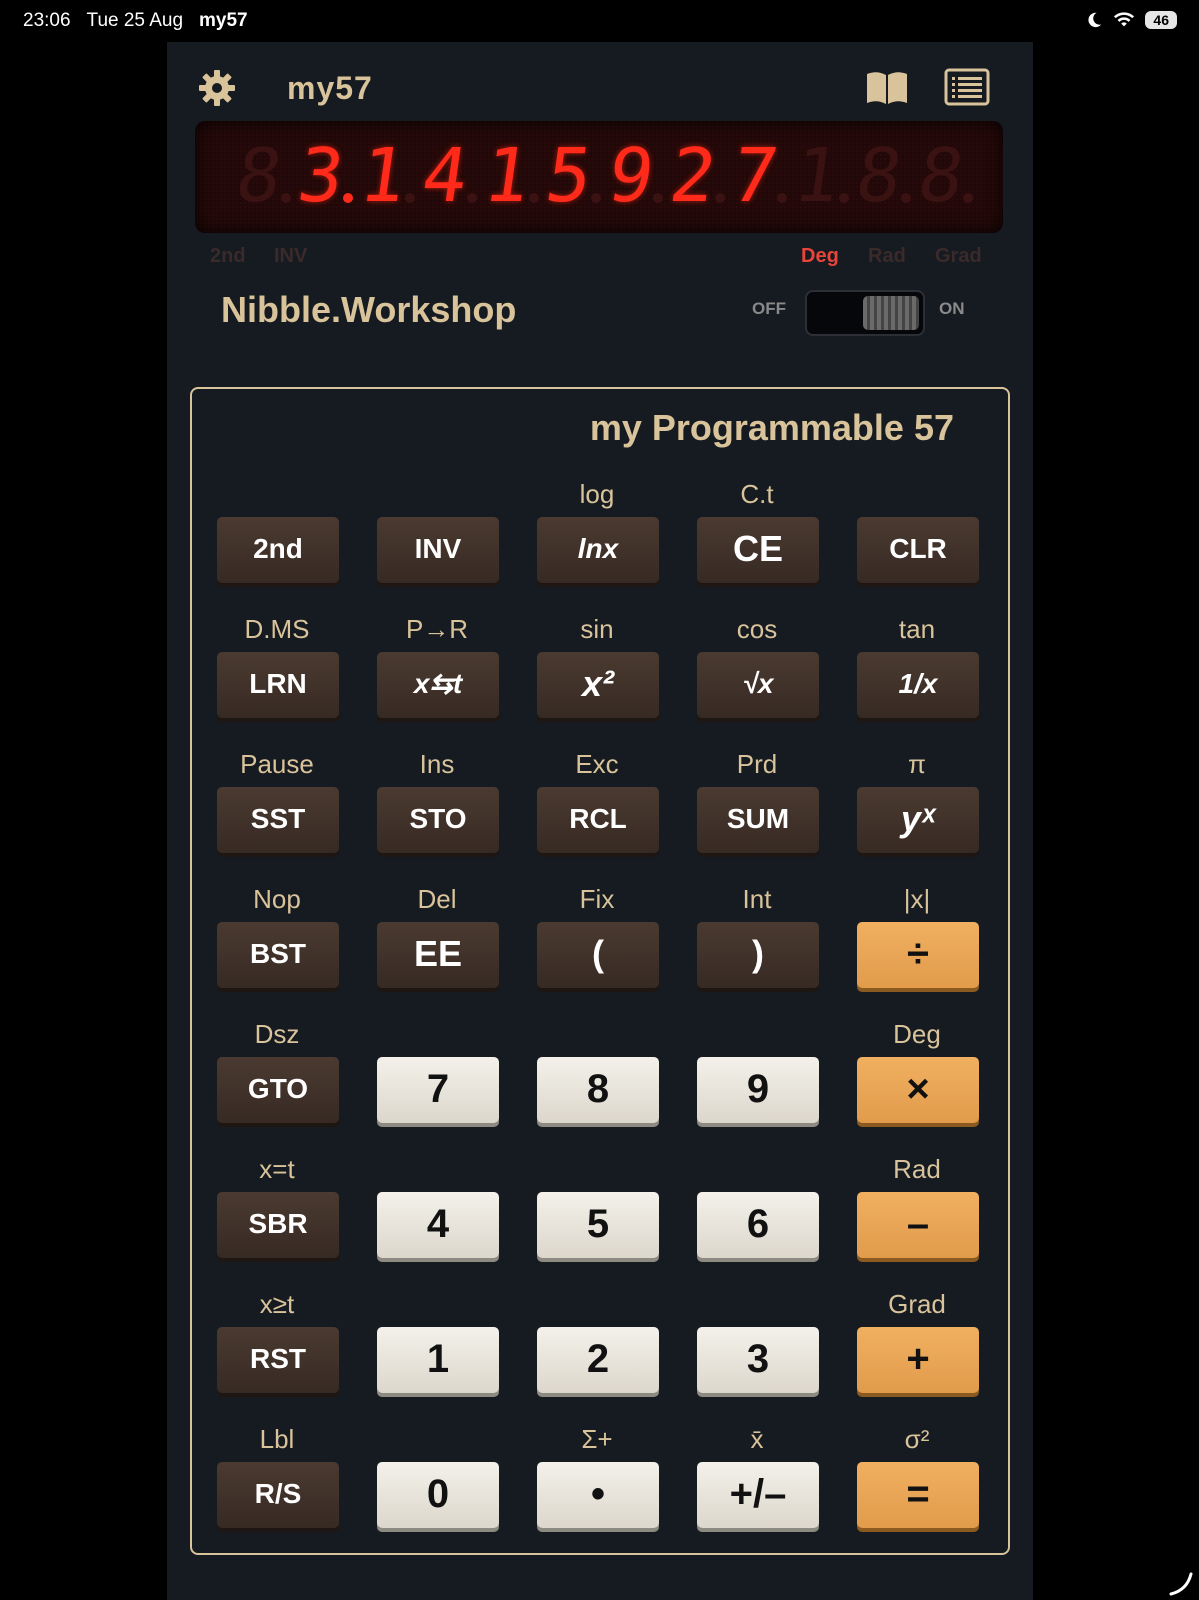 The image size is (1199, 1600). I want to click on key-symbol-6-4: +, so click(918, 1360).